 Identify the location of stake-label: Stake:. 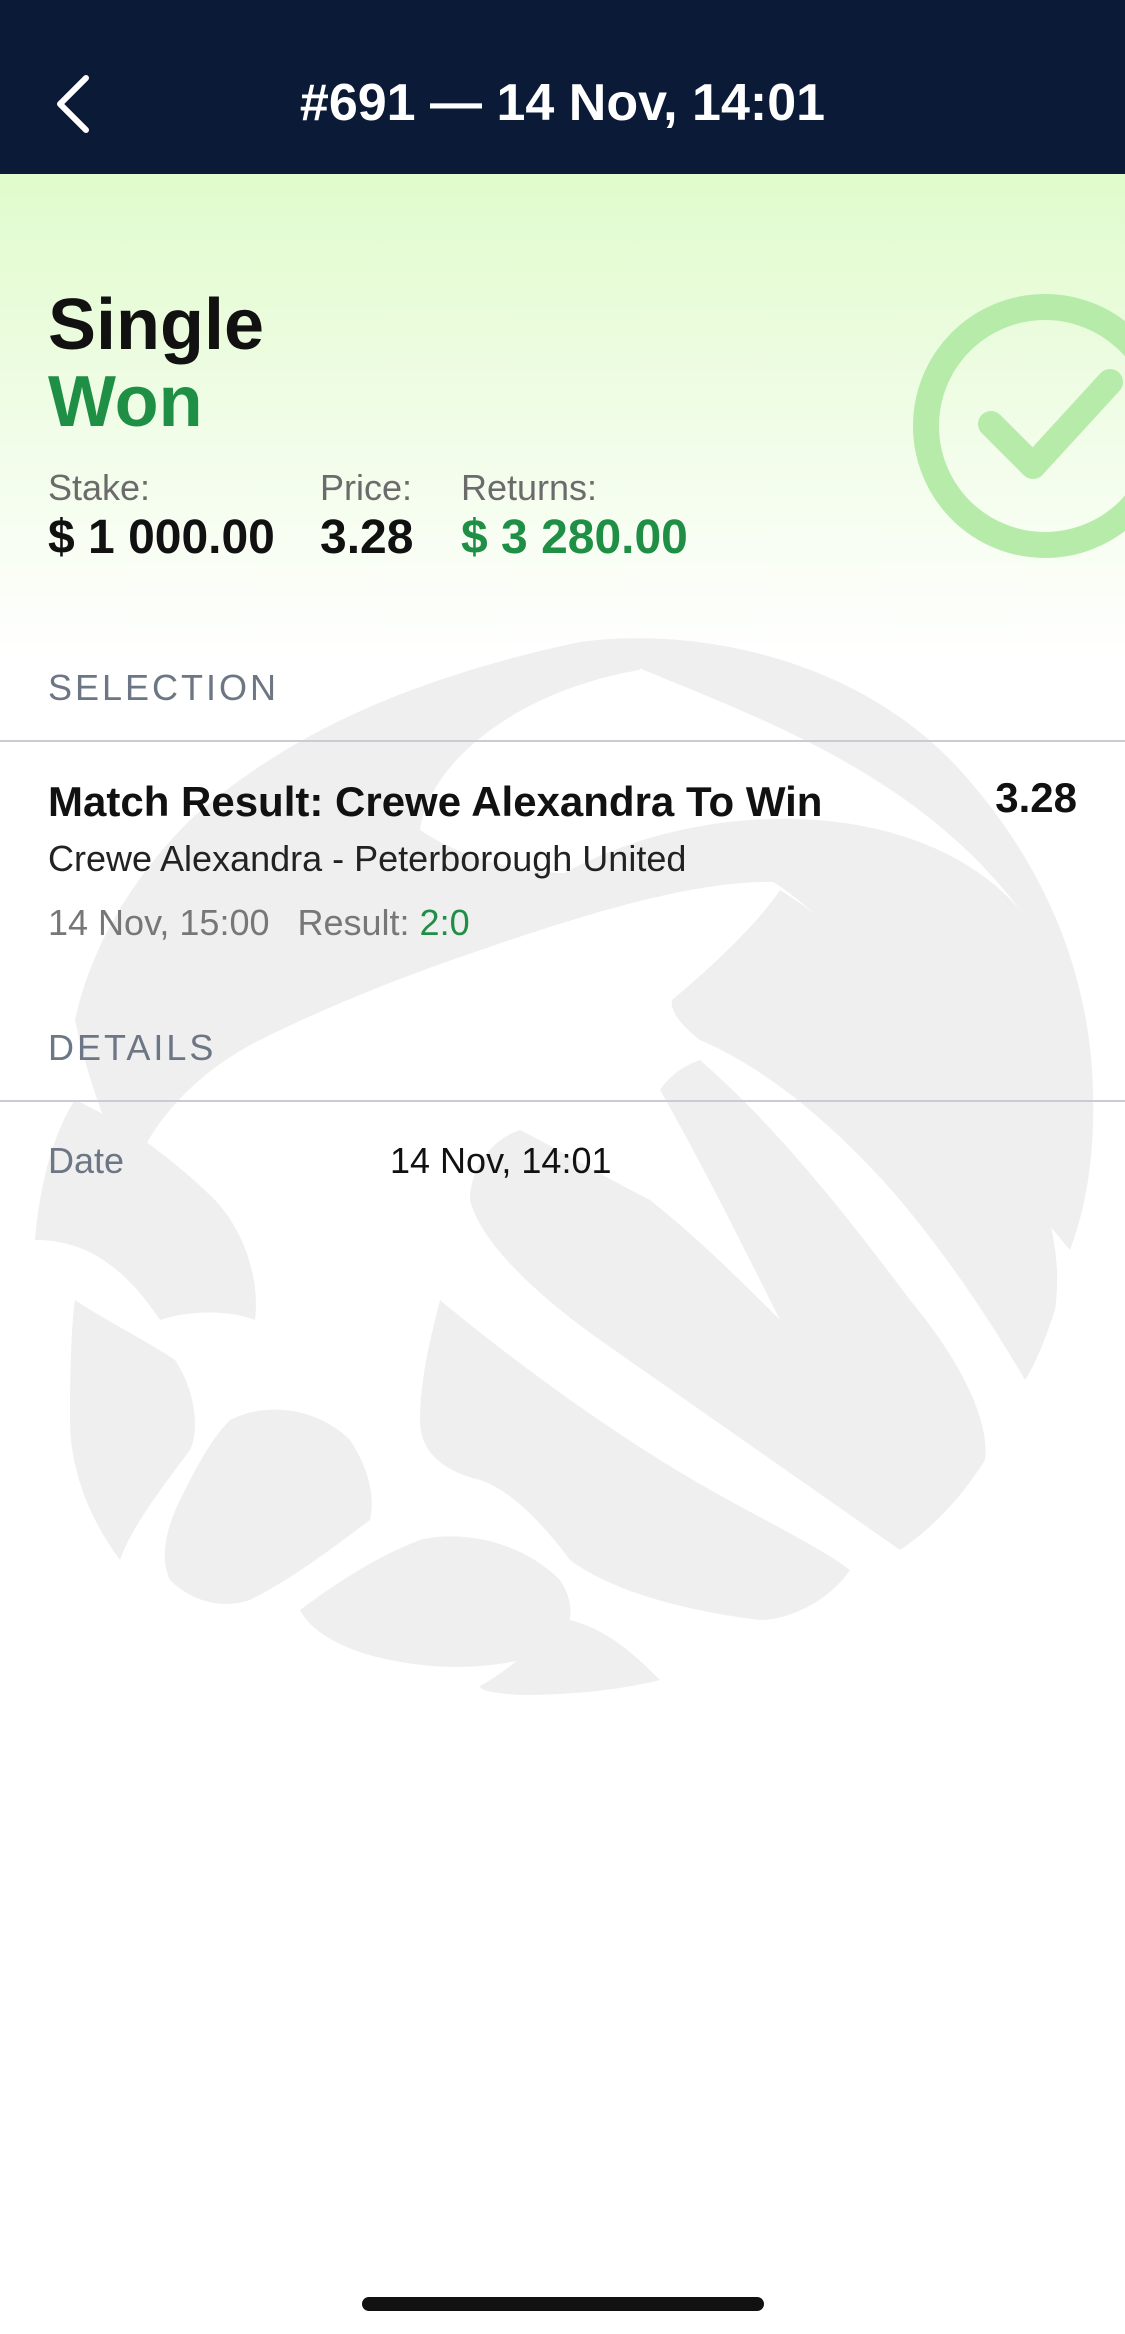
(99, 487).